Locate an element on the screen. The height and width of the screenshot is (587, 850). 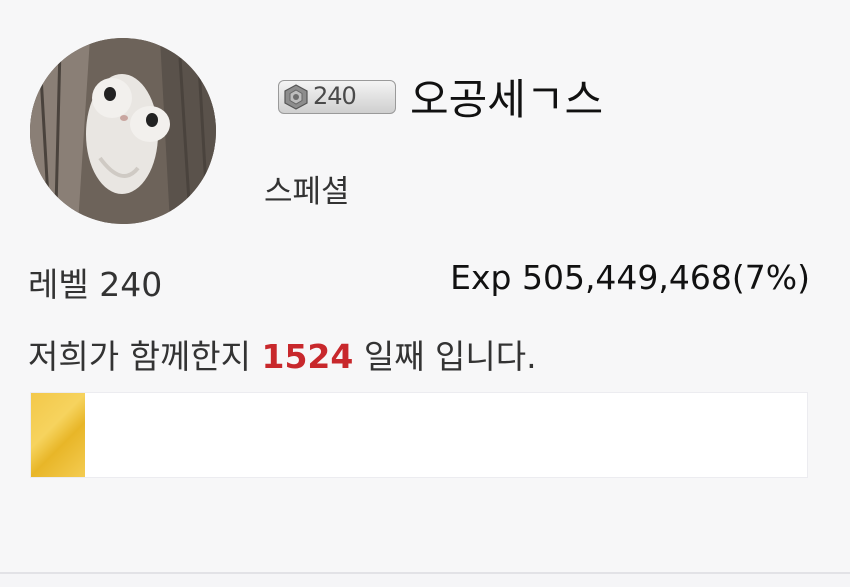
avatar is located at coordinates (123, 131).